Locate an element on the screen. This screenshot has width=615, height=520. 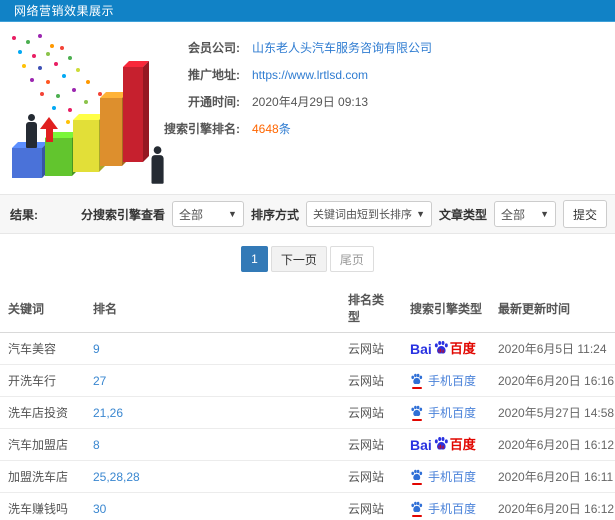
table-row: 汽车加盟店 8 云网站 Bai du 百度 2020年6月20日 16:12 is located at coordinates (307, 444).